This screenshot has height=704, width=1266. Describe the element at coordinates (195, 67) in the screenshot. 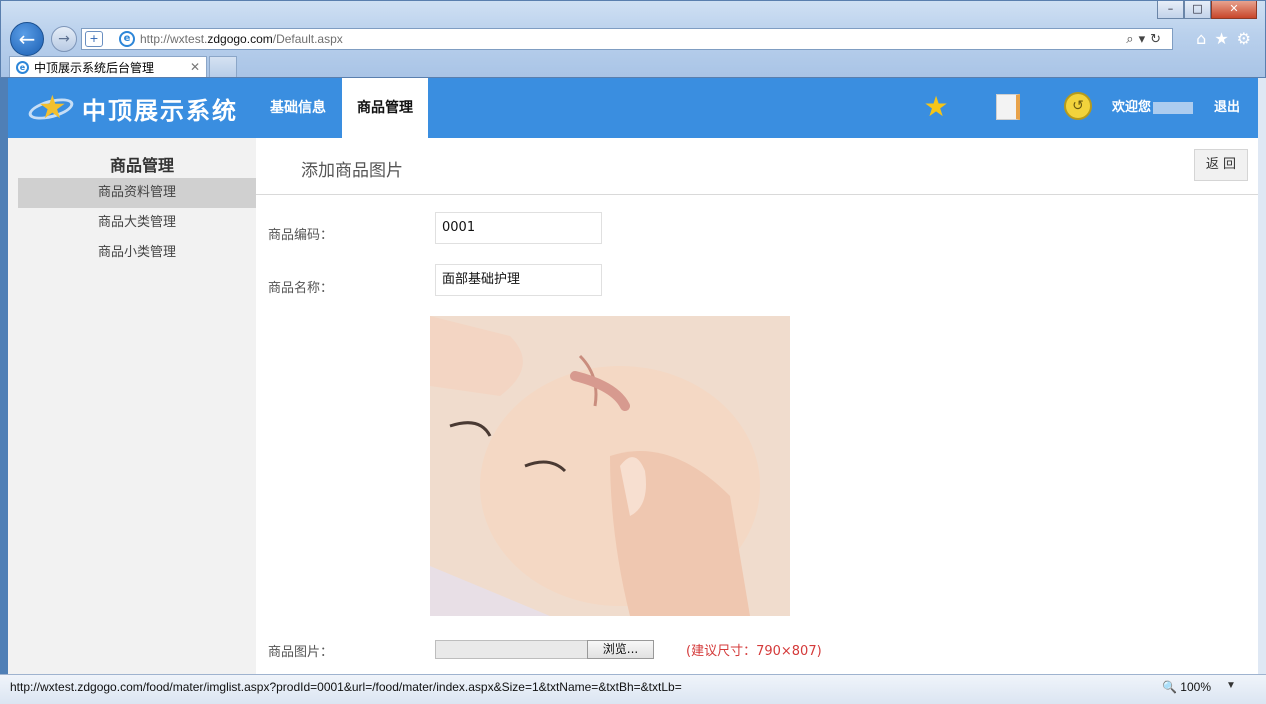

I see `tab-close-icon: ✕` at that location.